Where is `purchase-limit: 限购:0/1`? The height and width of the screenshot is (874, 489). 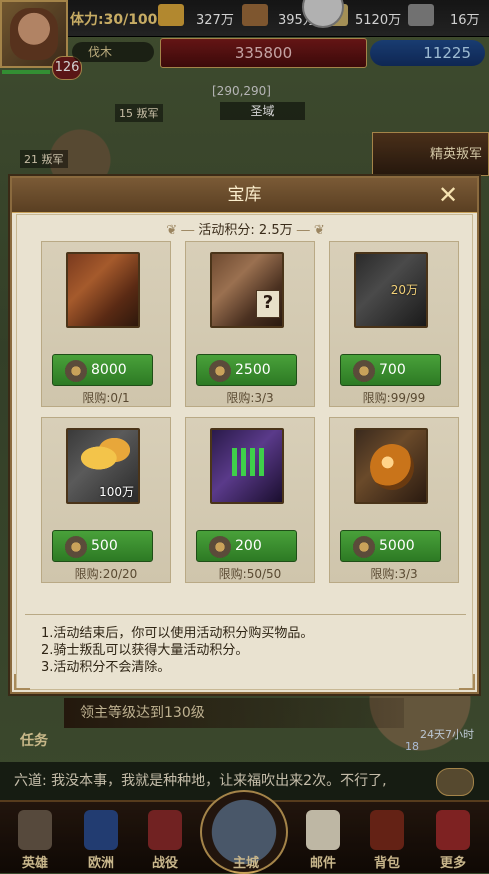
purchase-limit: 限购:0/1 is located at coordinates (106, 398).